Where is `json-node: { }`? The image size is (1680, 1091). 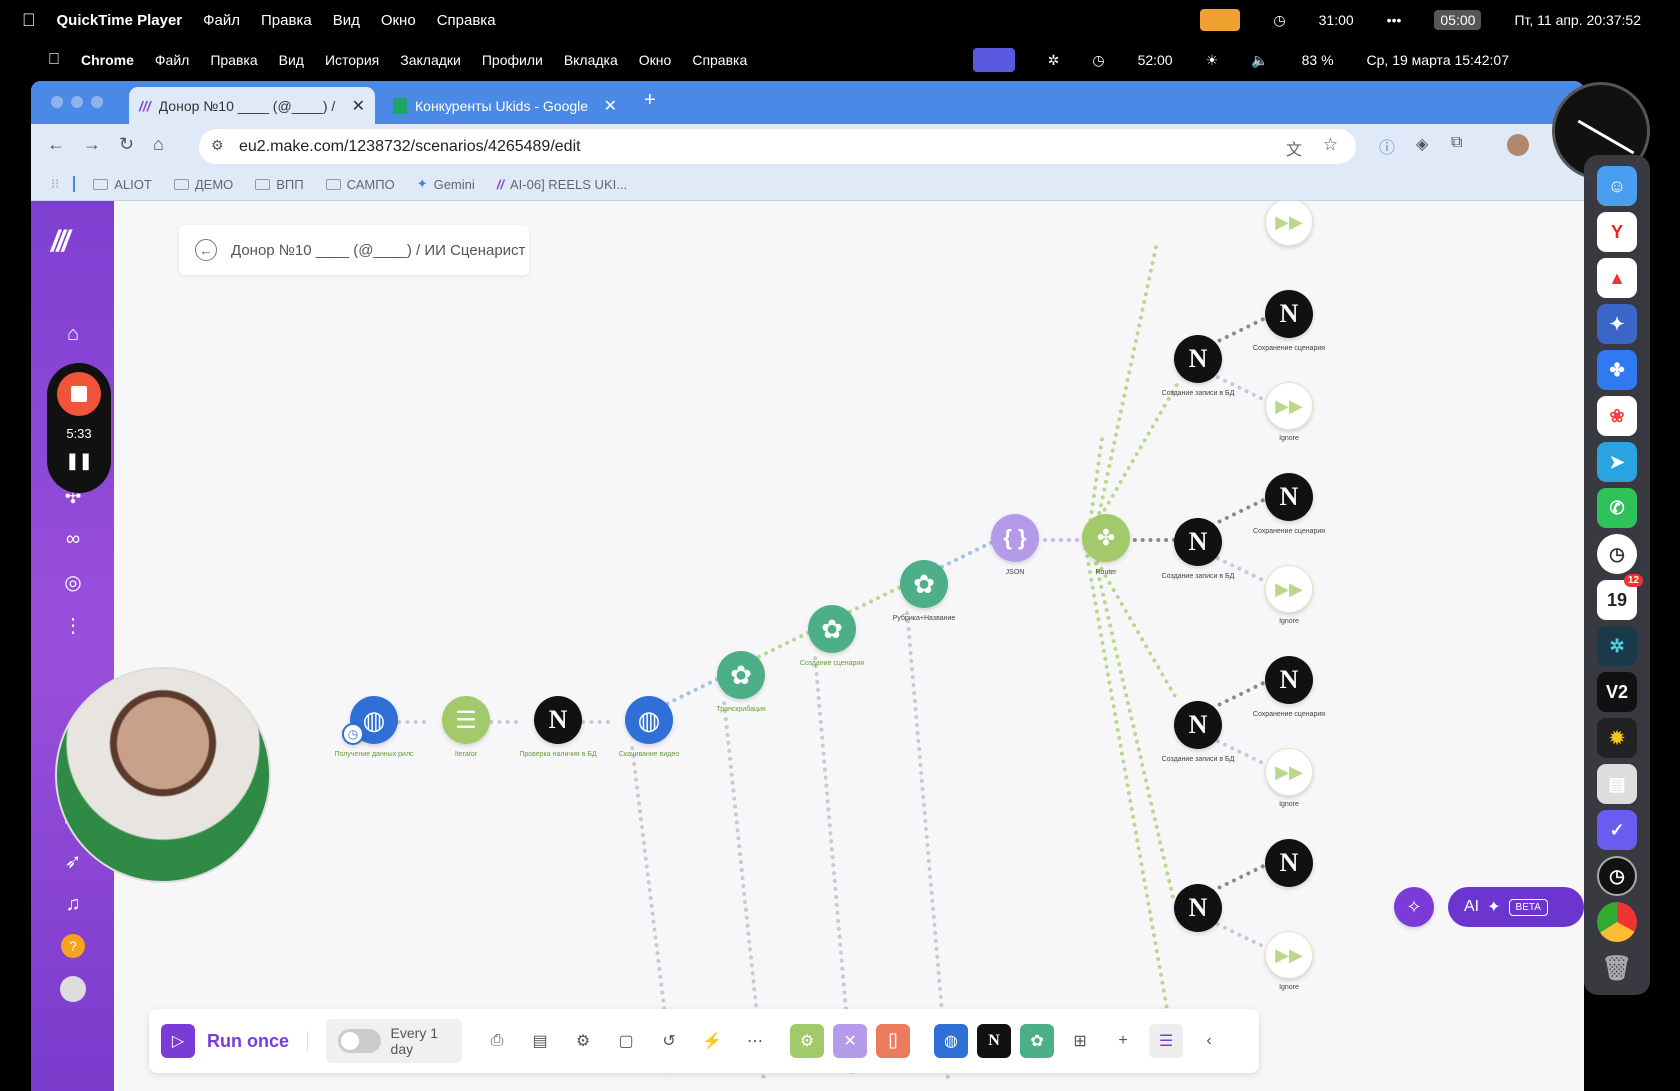 json-node: { } is located at coordinates (1015, 538).